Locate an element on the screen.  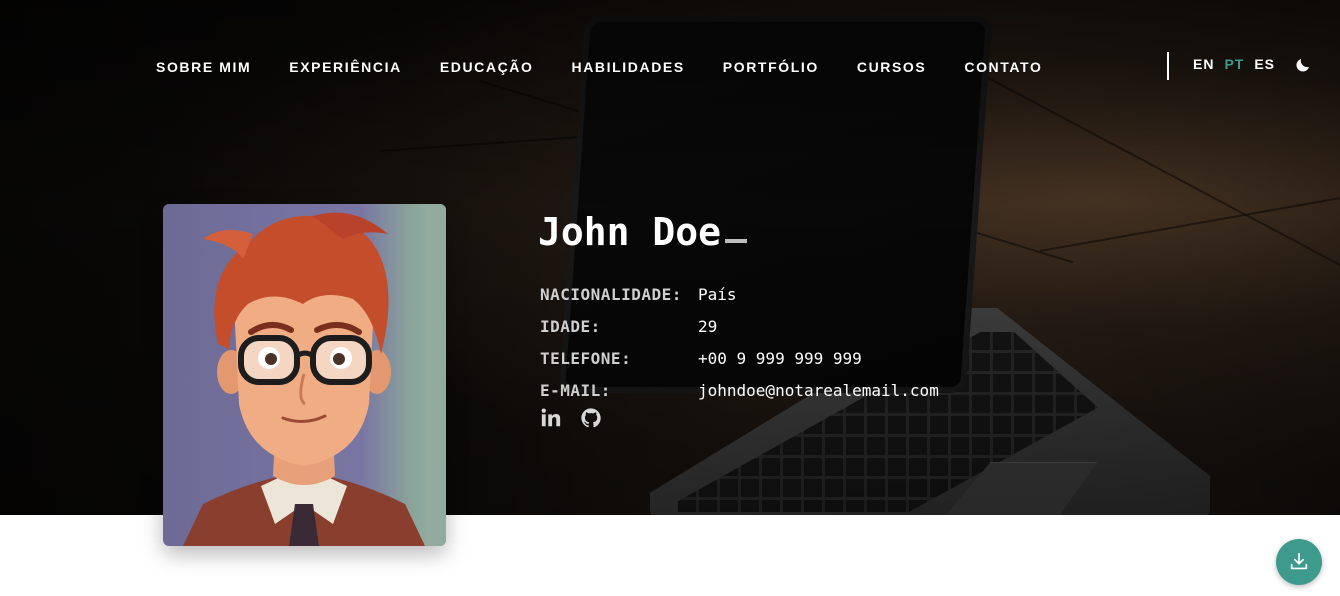
moon-icon is located at coordinates (1303, 65).